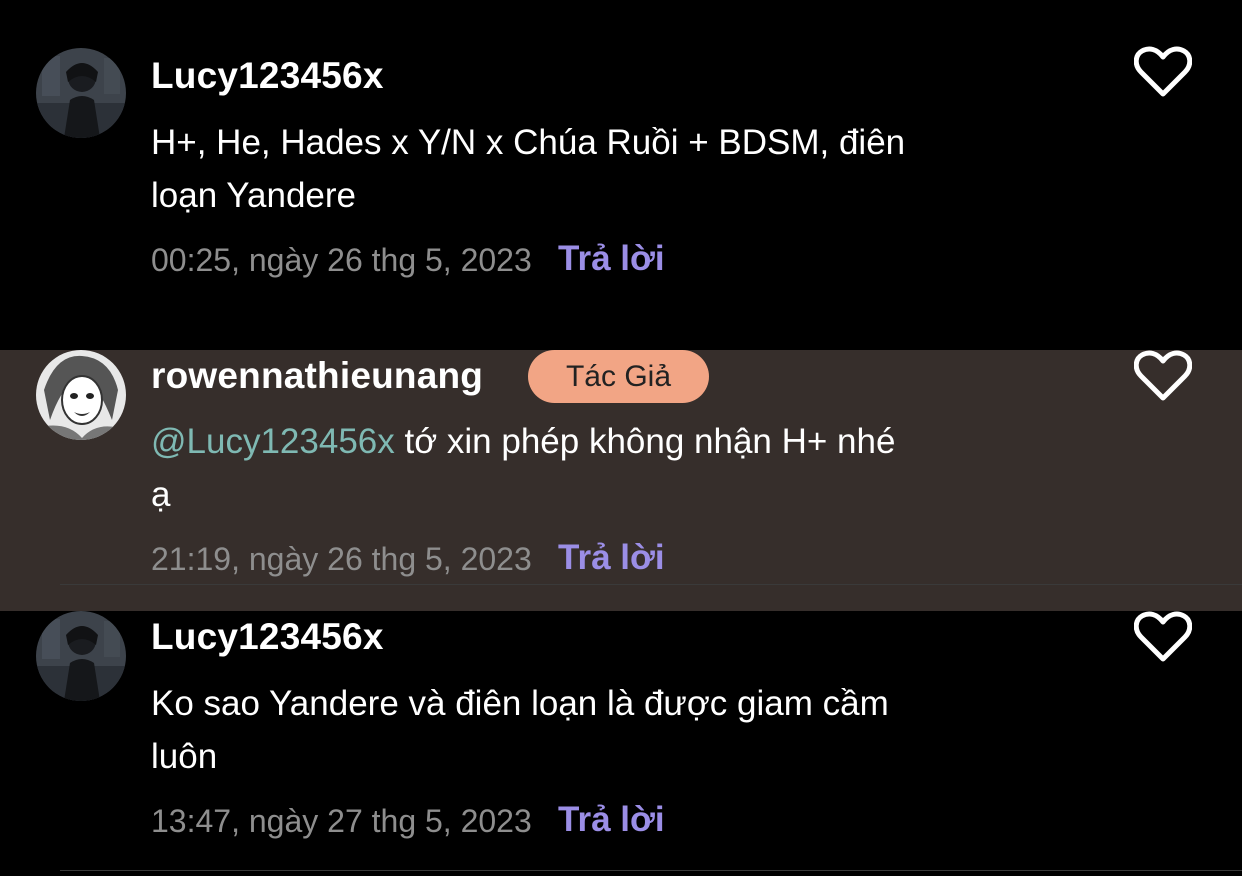 Image resolution: width=1242 pixels, height=876 pixels. I want to click on user-mention-link: @Lucy123456x, so click(273, 441).